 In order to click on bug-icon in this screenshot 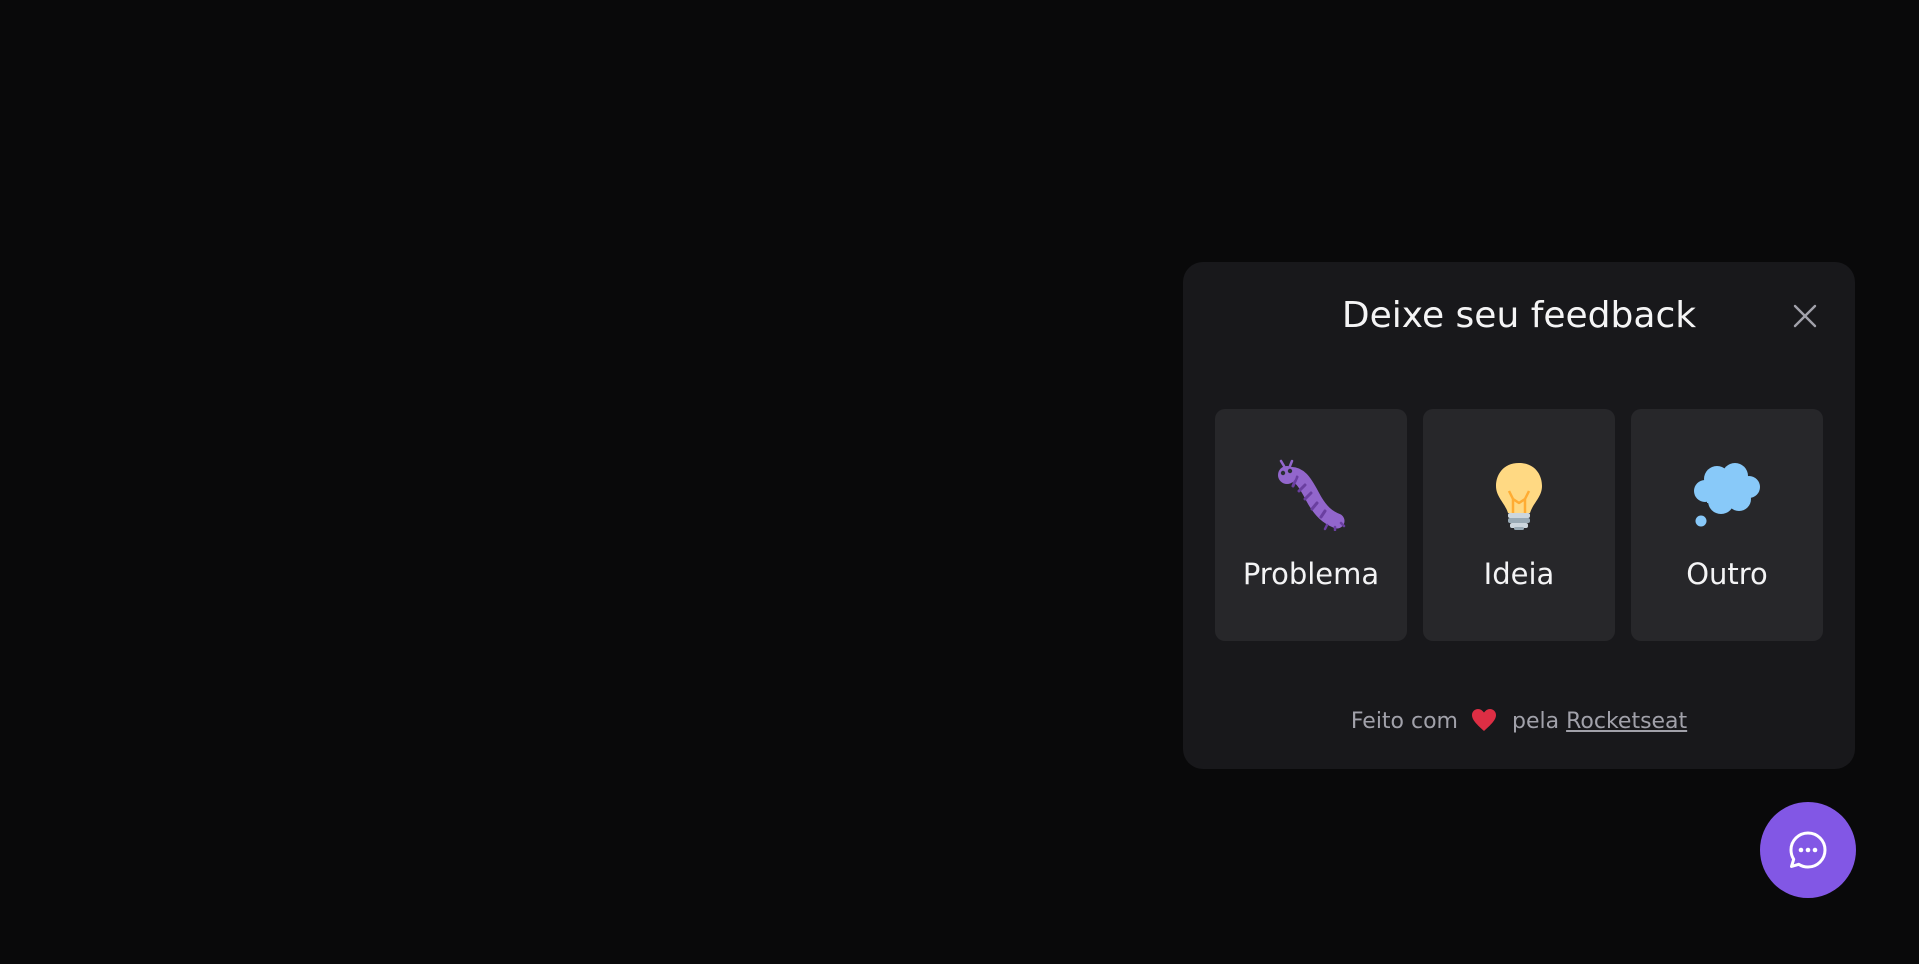, I will do `click(1312, 495)`.